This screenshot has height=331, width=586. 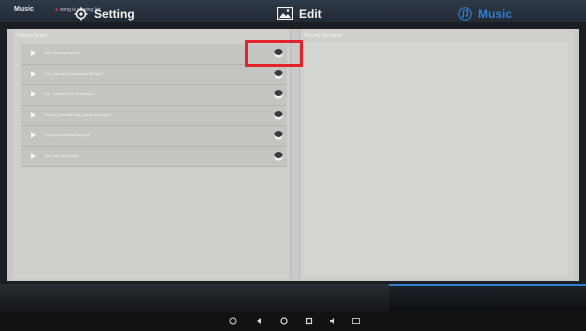 What do you see at coordinates (24, 9) in the screenshot?
I see `app-title: Music` at bounding box center [24, 9].